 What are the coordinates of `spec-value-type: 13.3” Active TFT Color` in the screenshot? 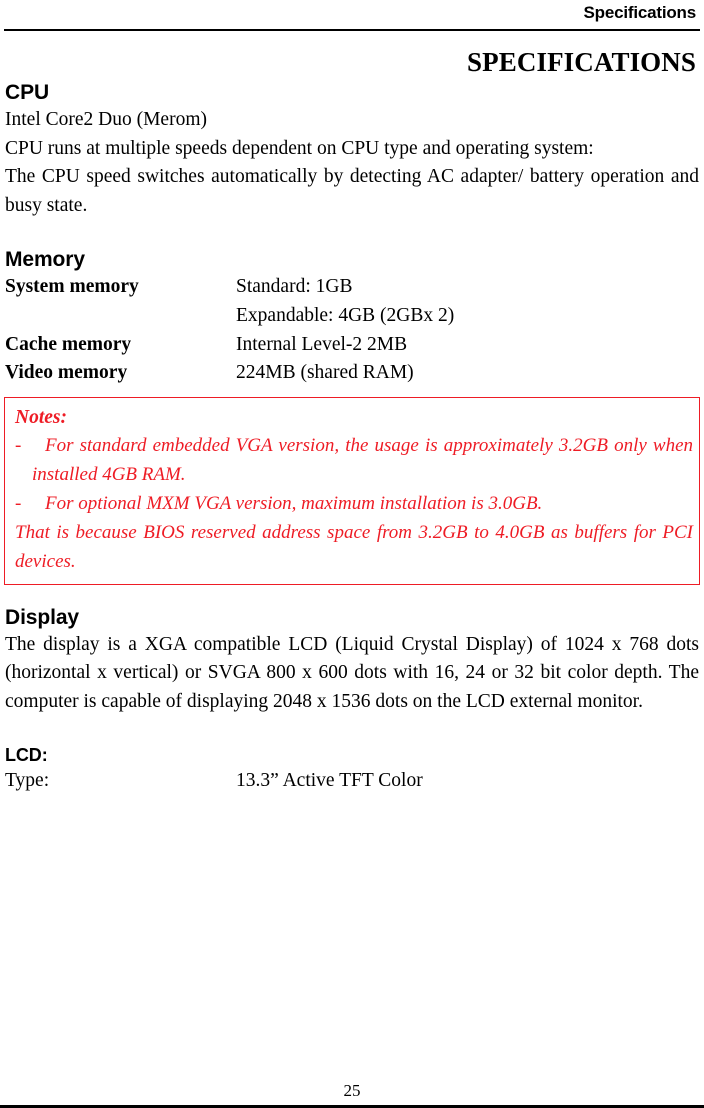 It's located at (468, 781).